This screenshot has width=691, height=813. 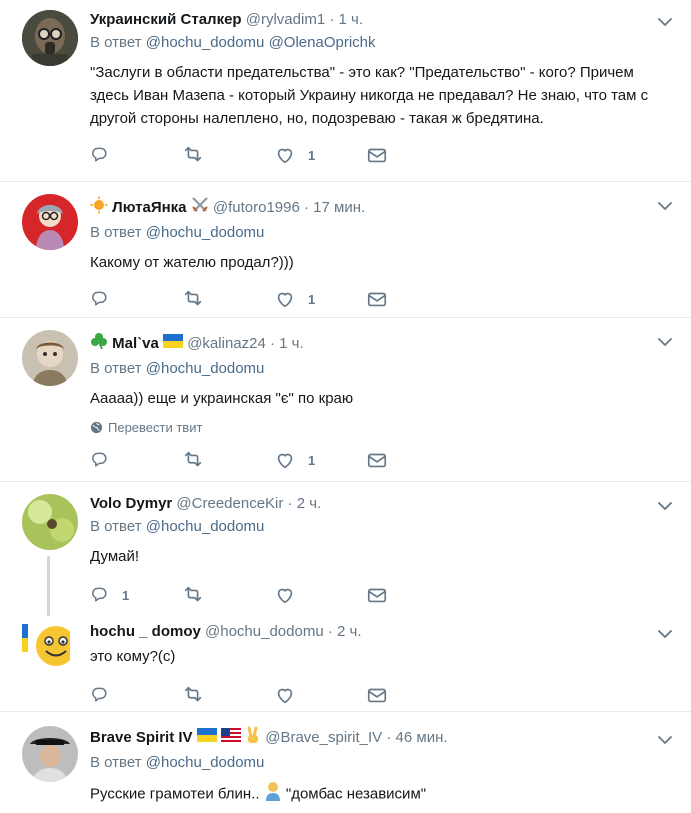 I want to click on user-handle: @hochu_dodomu, so click(x=264, y=631).